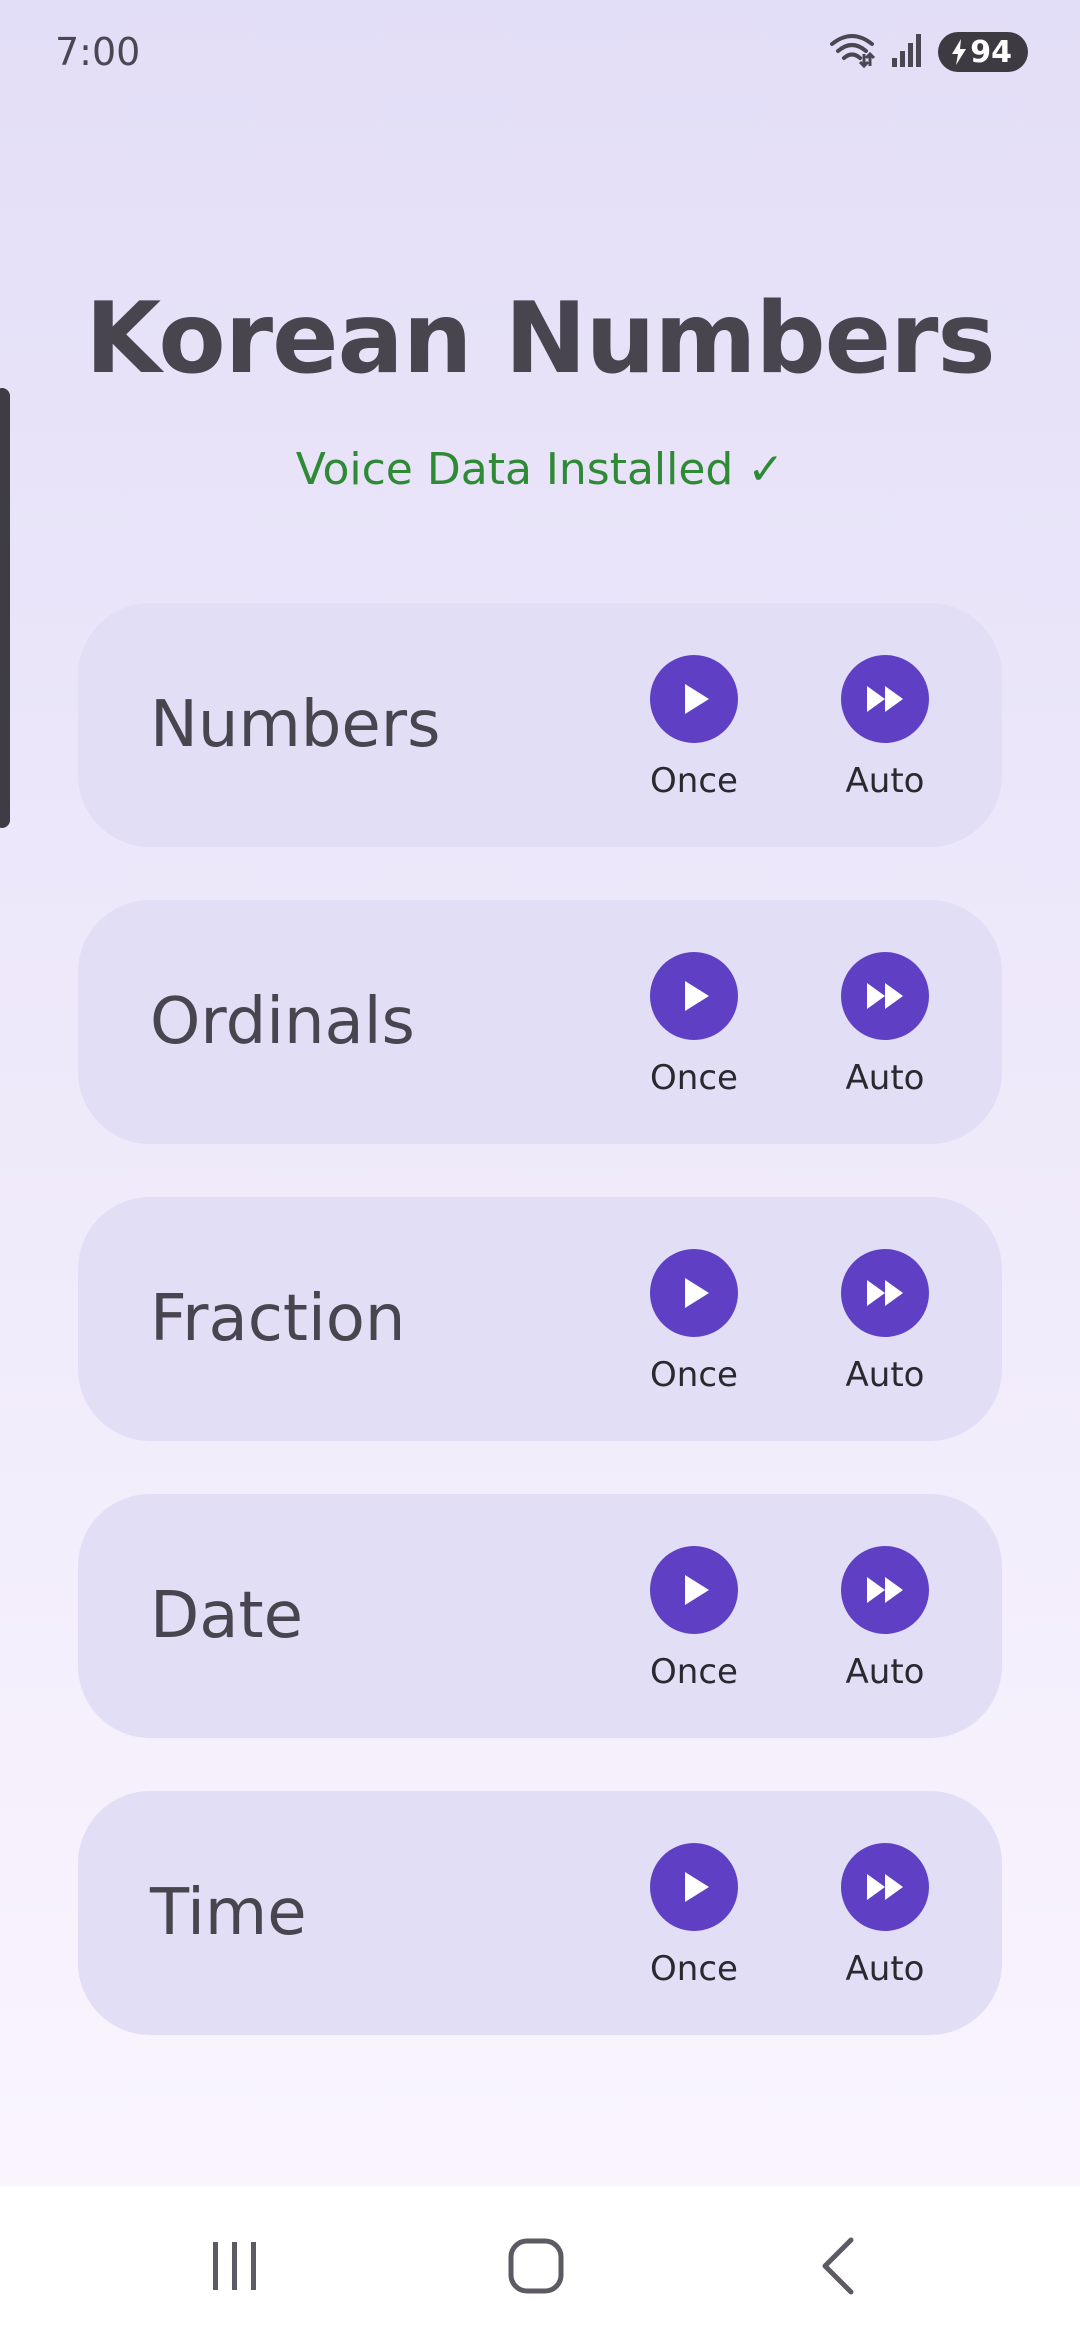  What do you see at coordinates (991, 52) in the screenshot?
I see `battery-level: 94` at bounding box center [991, 52].